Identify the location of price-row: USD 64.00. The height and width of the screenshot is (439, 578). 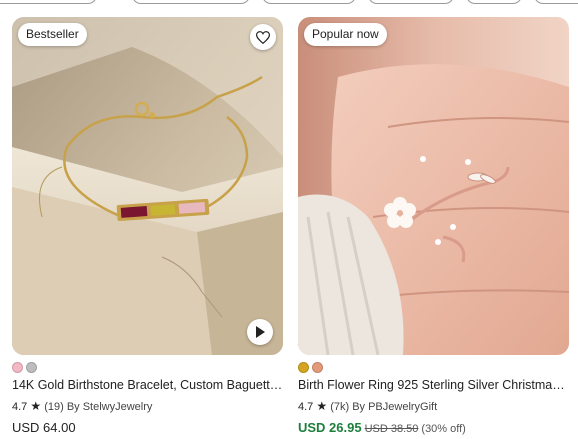
(44, 428).